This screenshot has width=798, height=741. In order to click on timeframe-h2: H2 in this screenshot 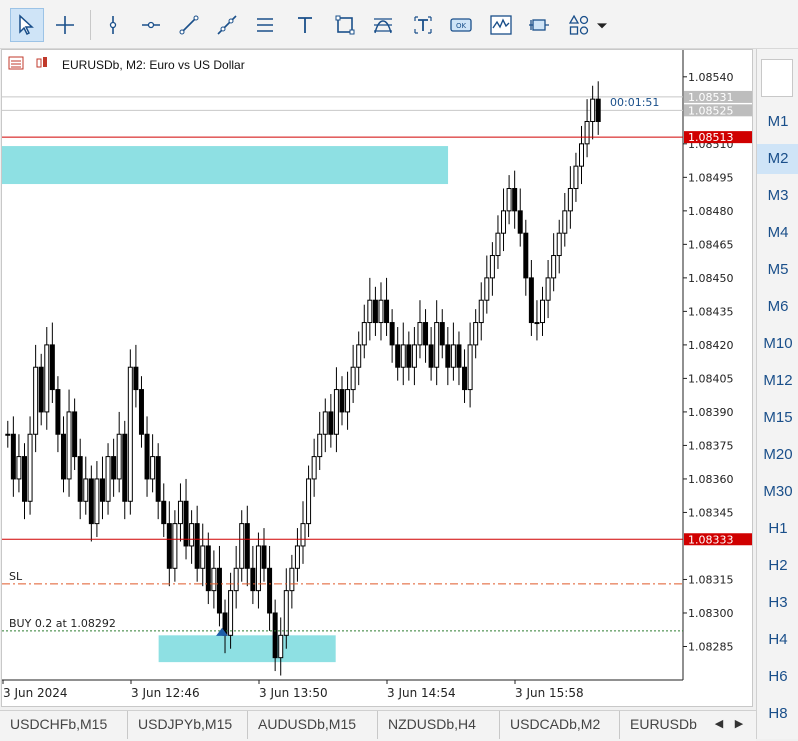, I will do `click(777, 566)`.